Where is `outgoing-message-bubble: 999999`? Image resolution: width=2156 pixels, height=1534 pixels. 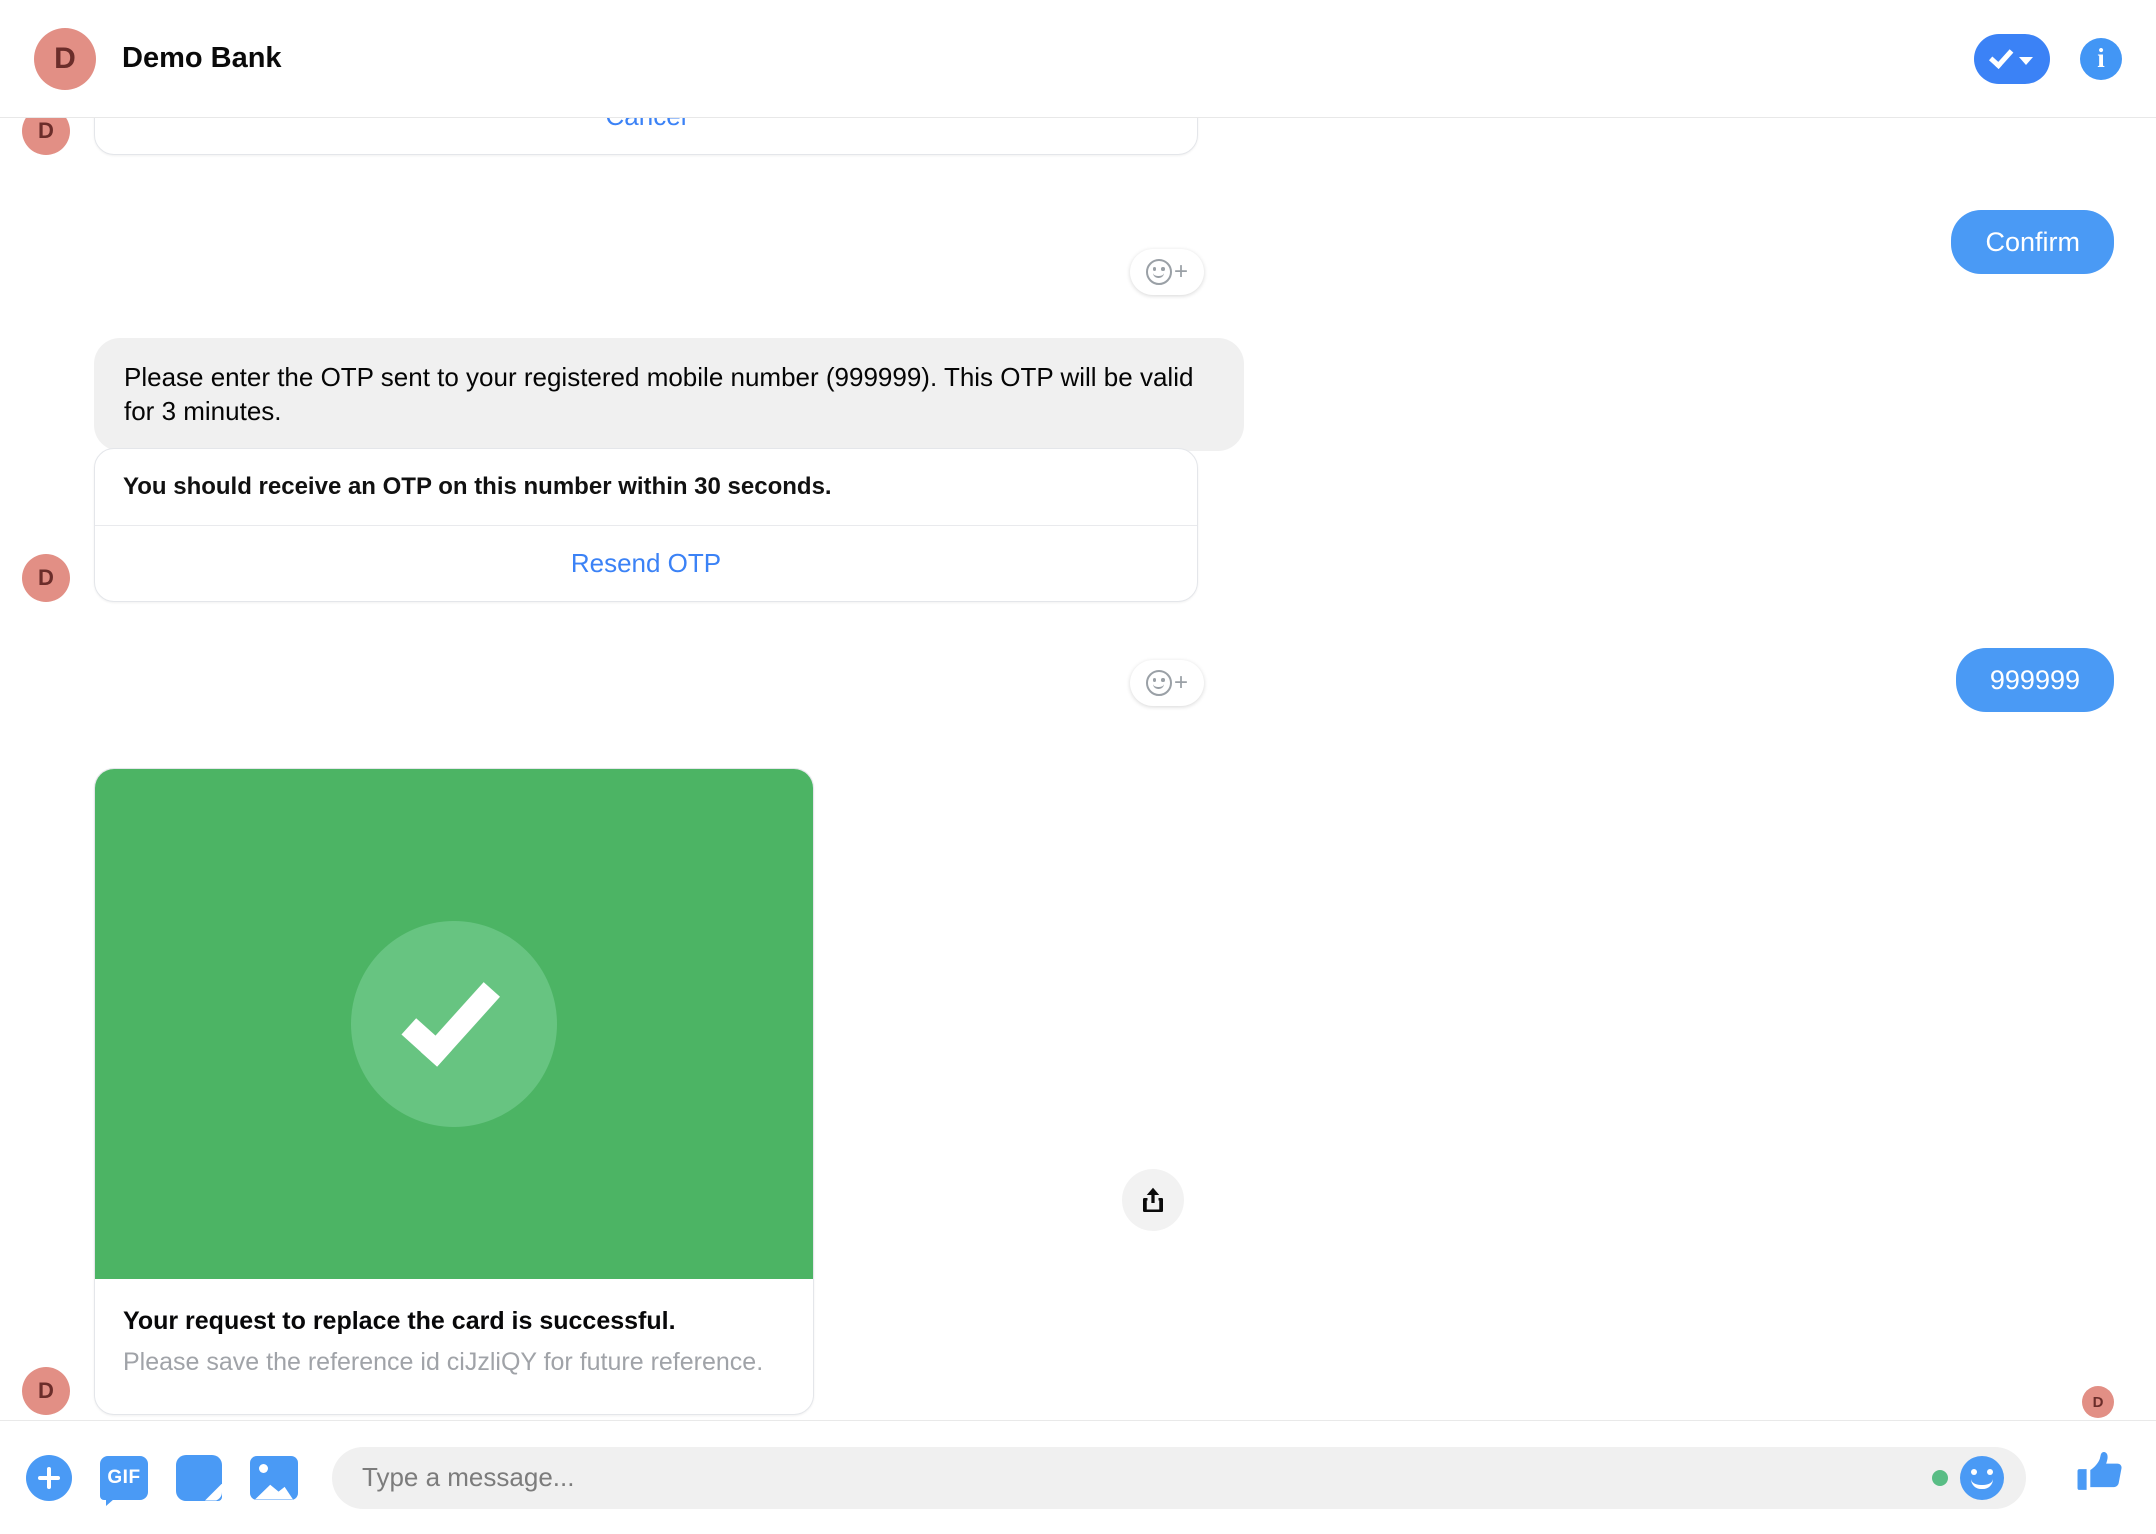
outgoing-message-bubble: 999999 is located at coordinates (2034, 680).